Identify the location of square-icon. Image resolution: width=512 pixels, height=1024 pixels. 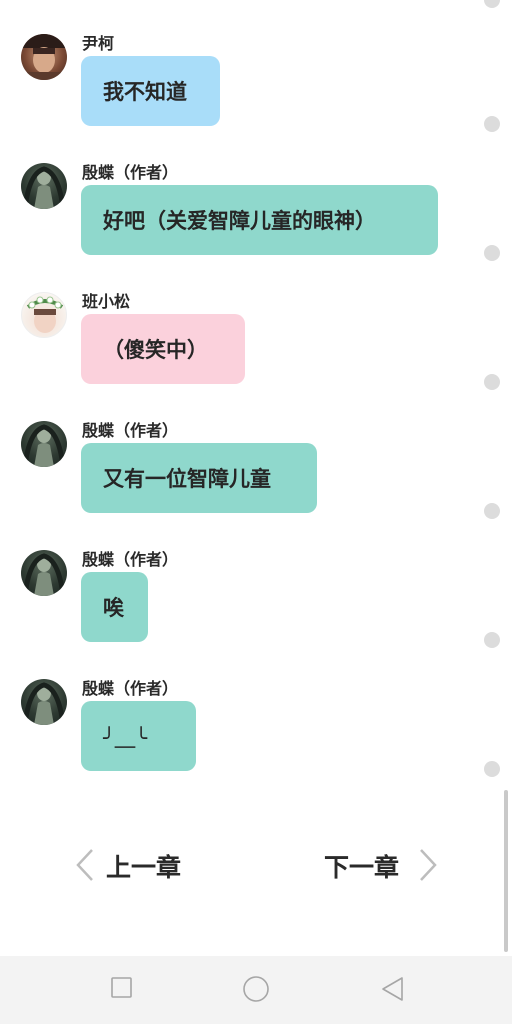
(122, 988).